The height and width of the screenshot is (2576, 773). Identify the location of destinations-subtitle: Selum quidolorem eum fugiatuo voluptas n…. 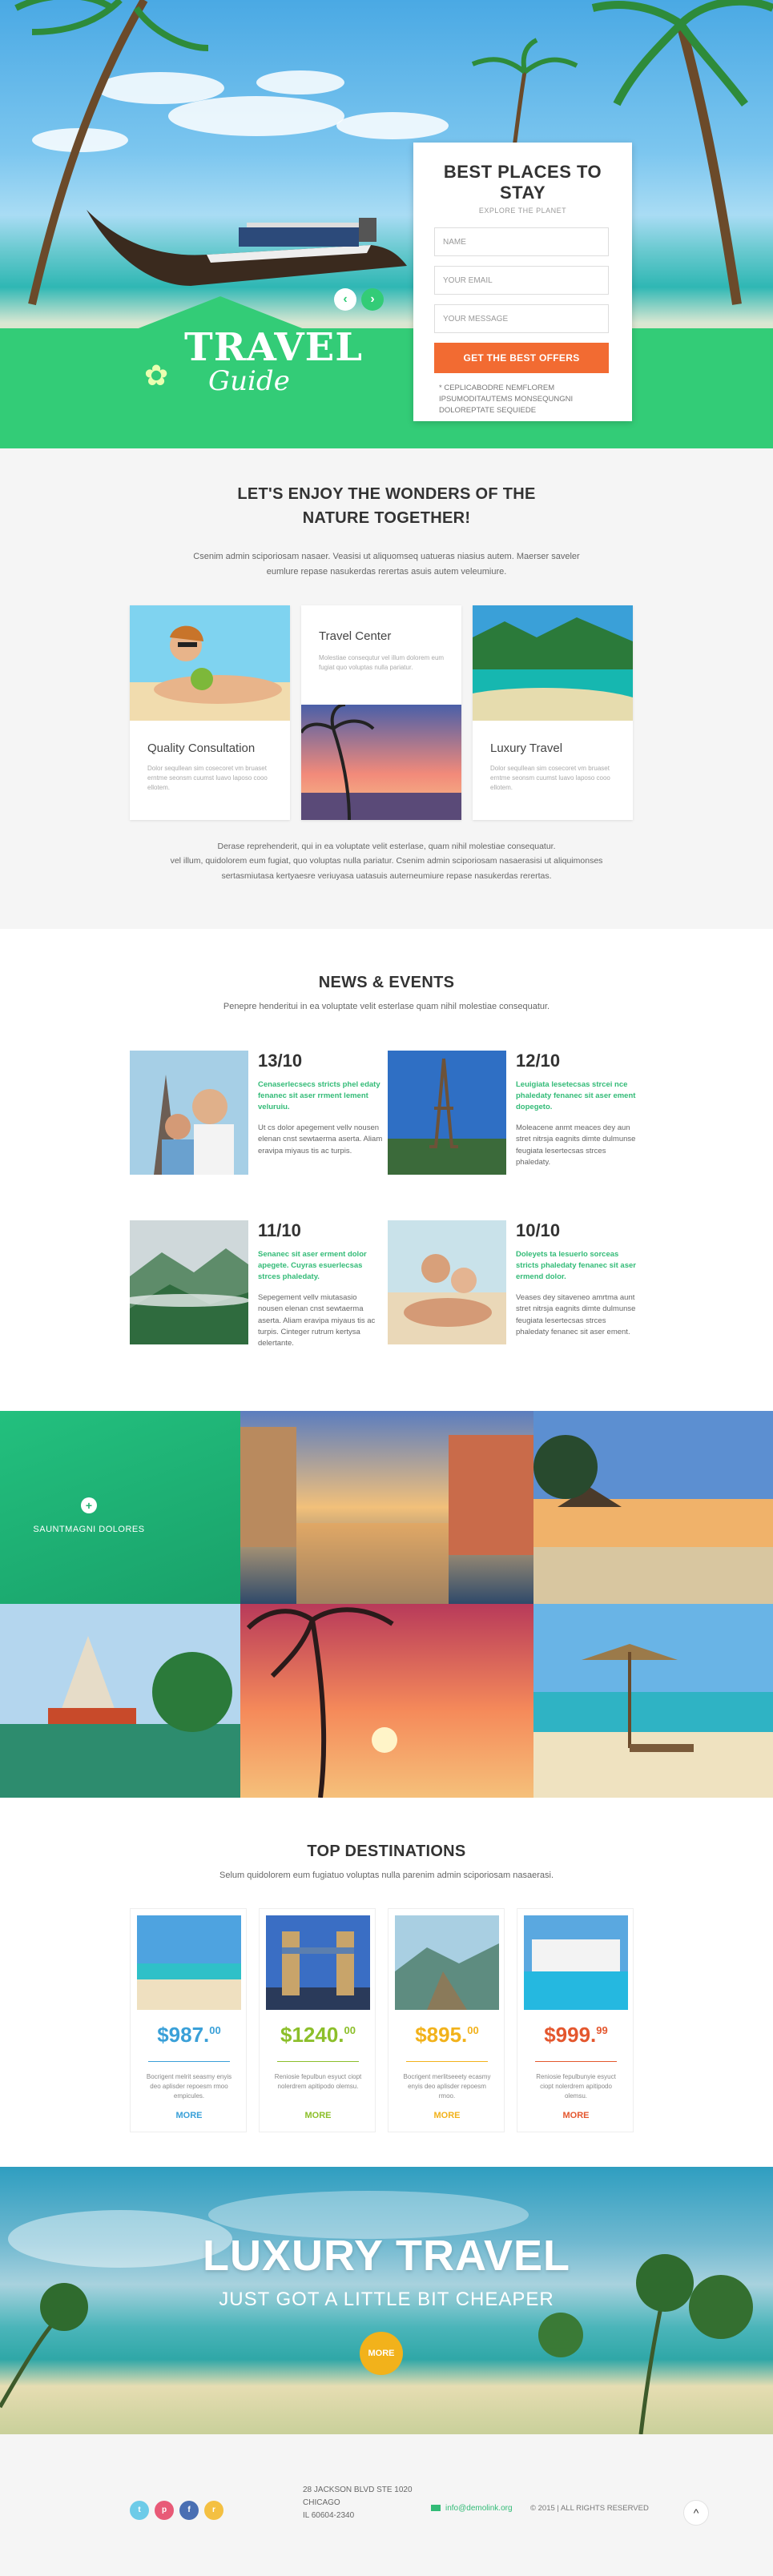
(386, 1875).